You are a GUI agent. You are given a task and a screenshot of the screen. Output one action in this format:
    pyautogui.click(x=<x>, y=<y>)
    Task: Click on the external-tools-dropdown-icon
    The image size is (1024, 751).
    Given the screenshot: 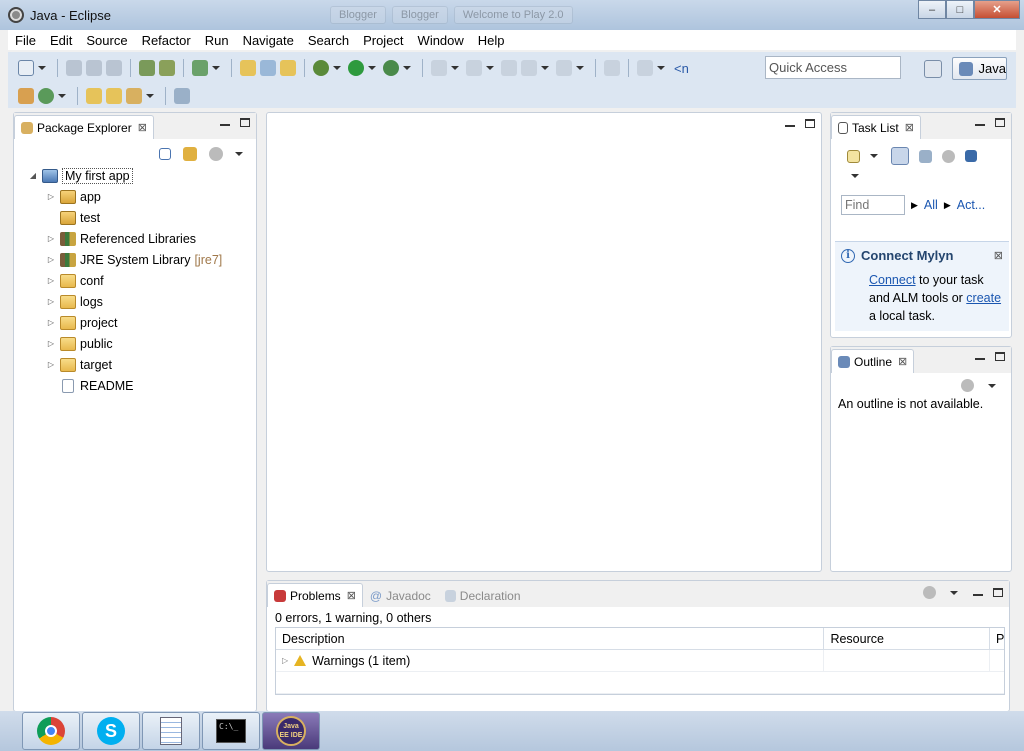 What is the action you would take?
    pyautogui.click(x=407, y=68)
    